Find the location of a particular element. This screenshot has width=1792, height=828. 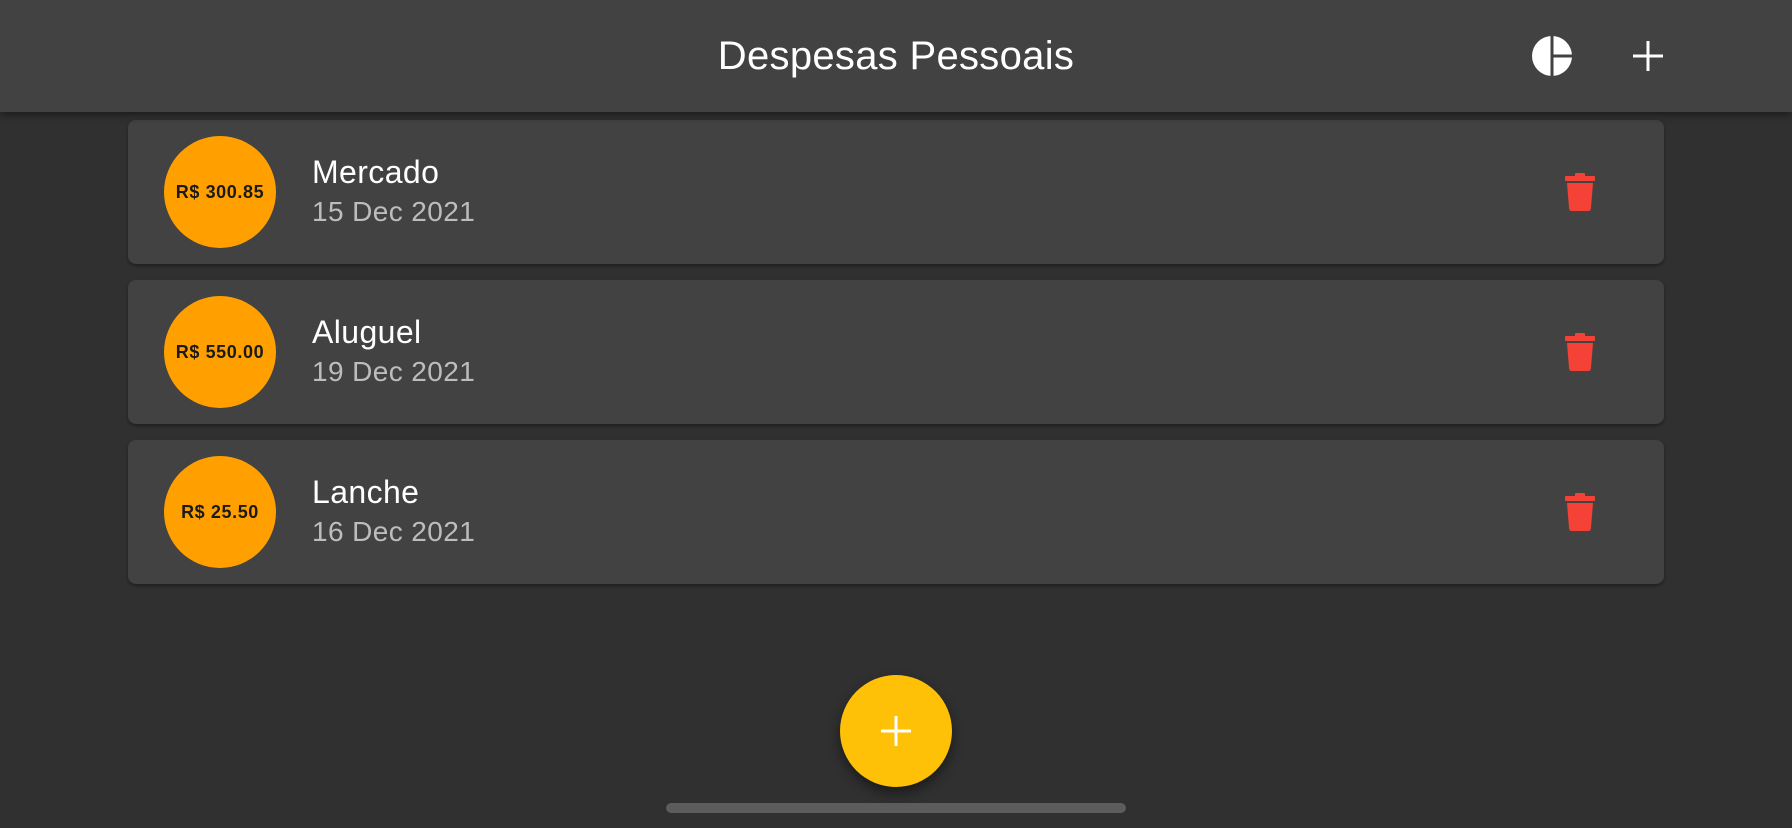

add-transaction-button is located at coordinates (1648, 56).